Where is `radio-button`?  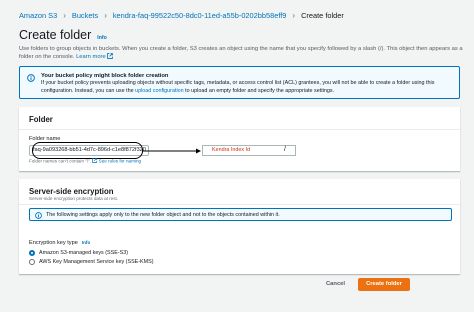 radio-button is located at coordinates (32, 262).